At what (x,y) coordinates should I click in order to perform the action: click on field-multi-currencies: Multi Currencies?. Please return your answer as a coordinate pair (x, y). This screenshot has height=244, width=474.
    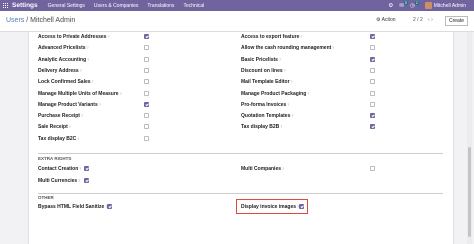
    Looking at the image, I should click on (59, 181).